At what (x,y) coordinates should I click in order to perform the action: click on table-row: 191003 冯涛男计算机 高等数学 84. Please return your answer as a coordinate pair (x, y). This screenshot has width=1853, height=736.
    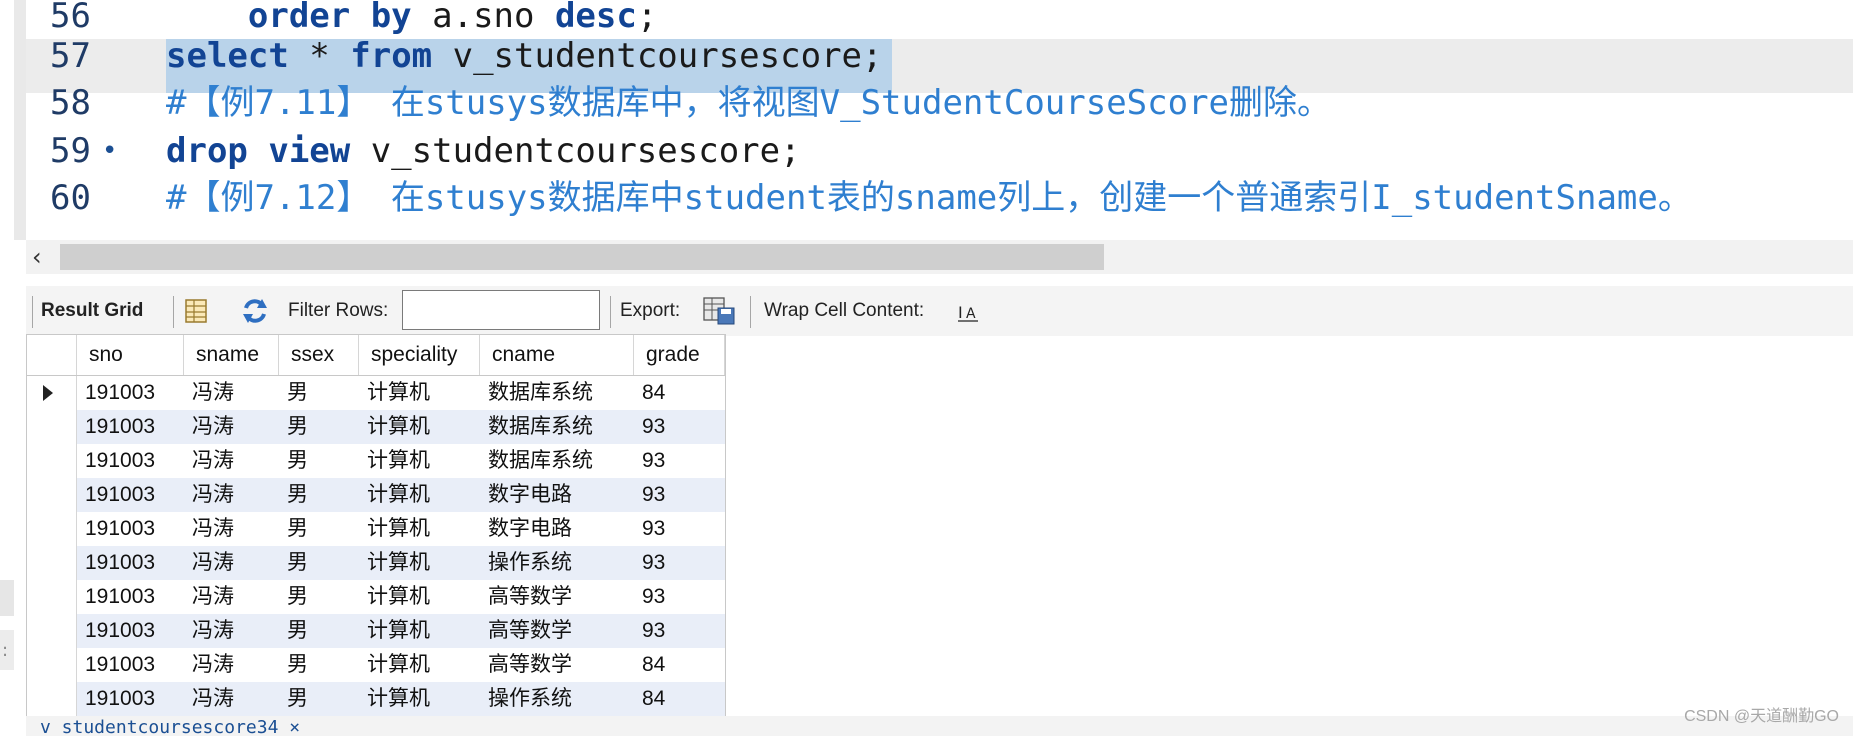
    Looking at the image, I should click on (376, 665).